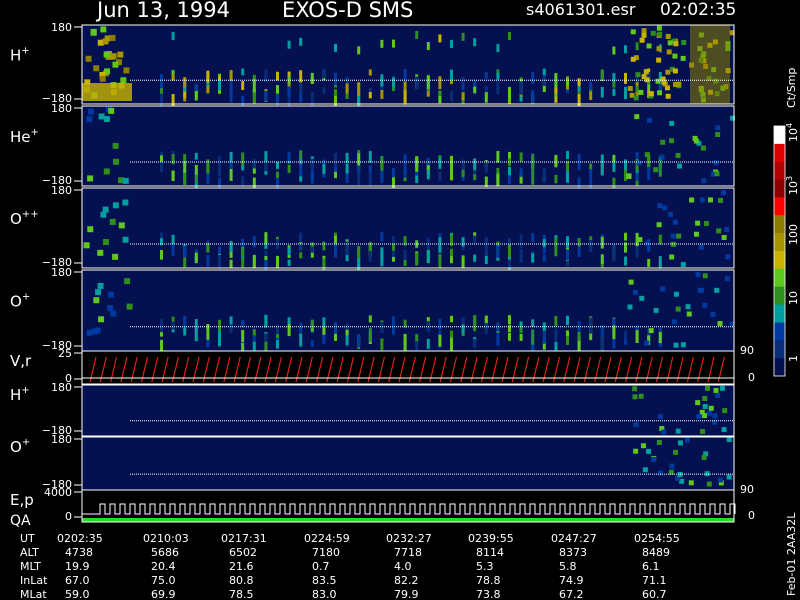 Image resolution: width=800 pixels, height=600 pixels. What do you see at coordinates (243, 552) in the screenshot?
I see `ephemeris-value: 6502` at bounding box center [243, 552].